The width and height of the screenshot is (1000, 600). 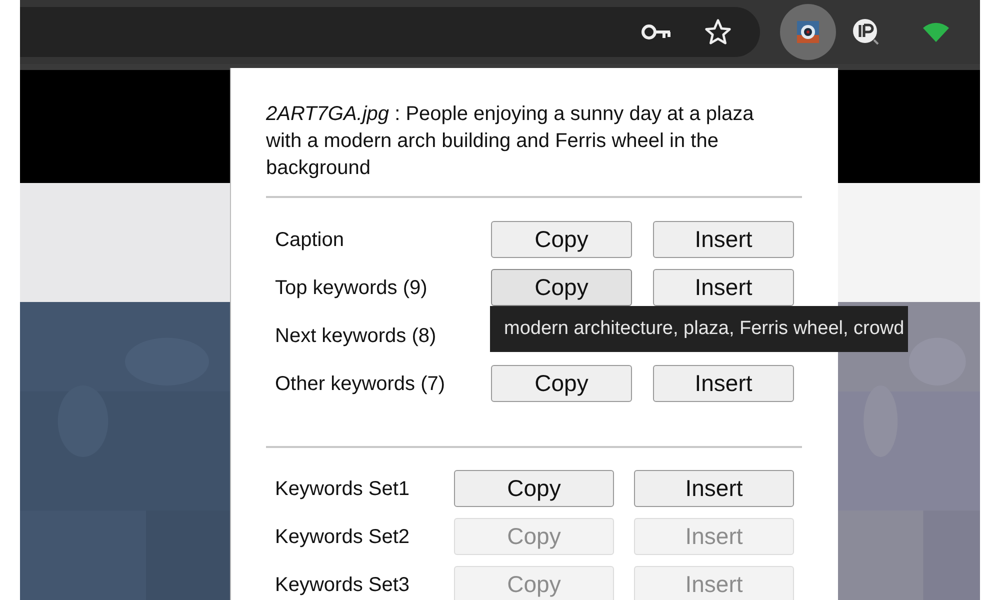 What do you see at coordinates (718, 32) in the screenshot?
I see `star-icon` at bounding box center [718, 32].